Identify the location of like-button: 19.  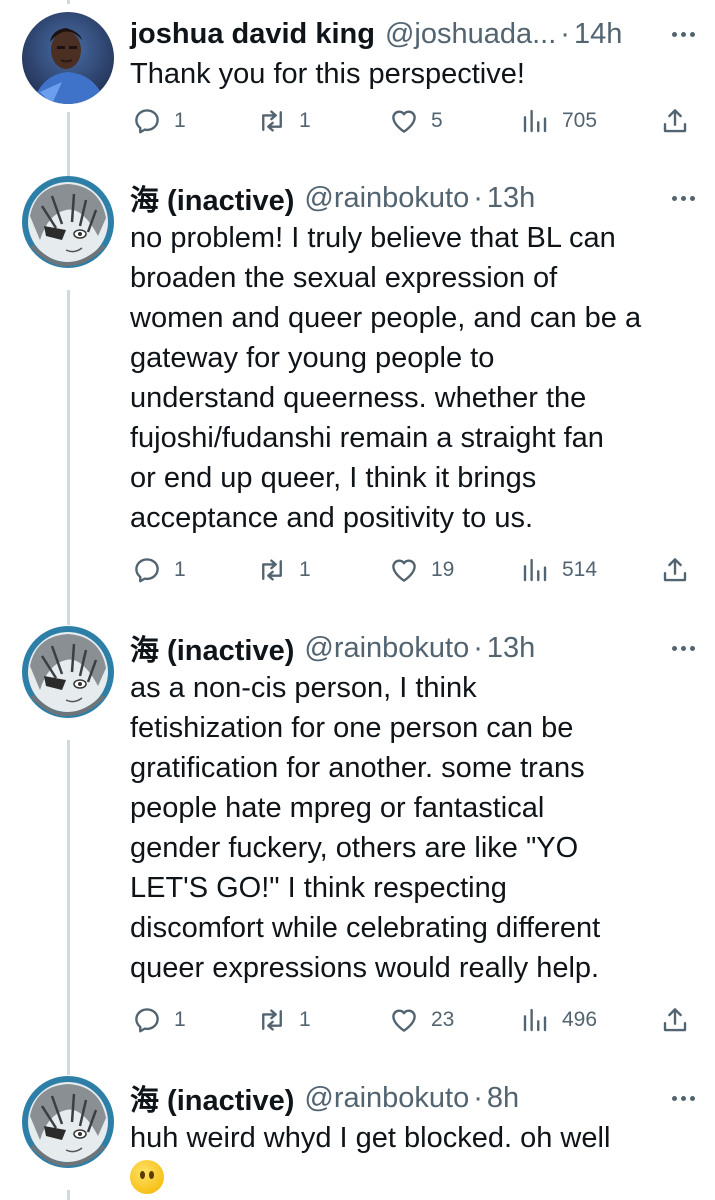
(421, 570).